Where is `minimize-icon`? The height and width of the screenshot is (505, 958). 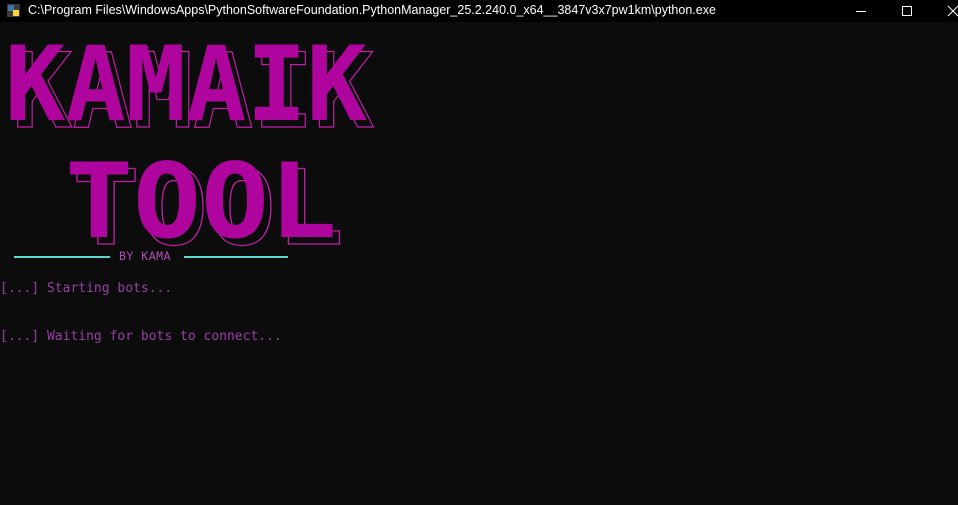
minimize-icon is located at coordinates (861, 11).